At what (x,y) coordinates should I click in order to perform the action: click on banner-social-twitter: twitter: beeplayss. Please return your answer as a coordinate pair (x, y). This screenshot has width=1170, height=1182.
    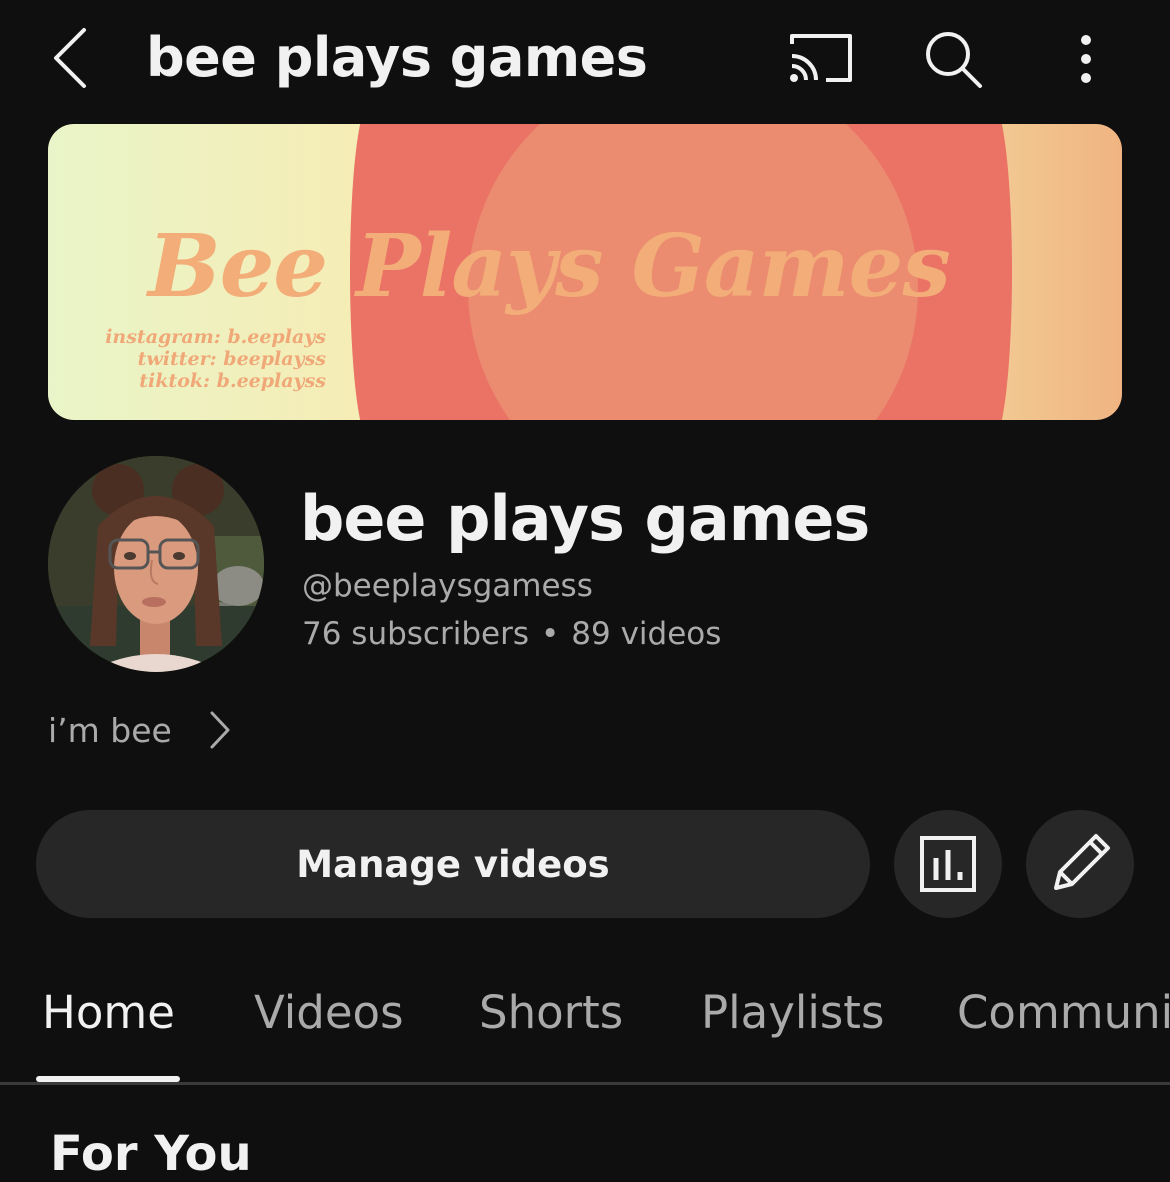
    Looking at the image, I should click on (231, 359).